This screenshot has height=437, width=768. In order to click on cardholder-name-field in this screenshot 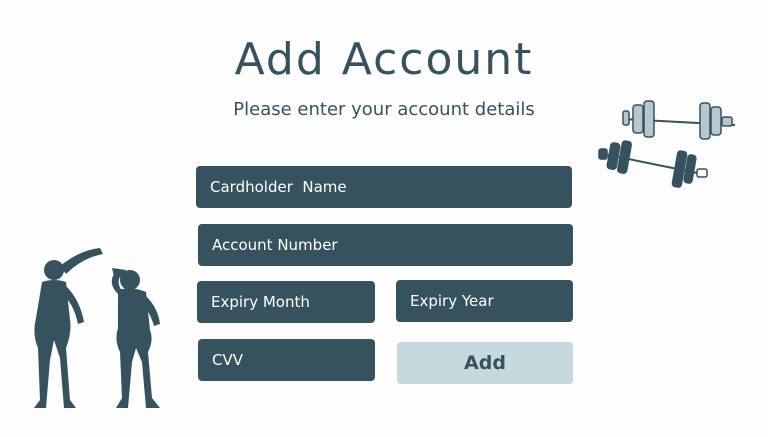, I will do `click(384, 187)`.